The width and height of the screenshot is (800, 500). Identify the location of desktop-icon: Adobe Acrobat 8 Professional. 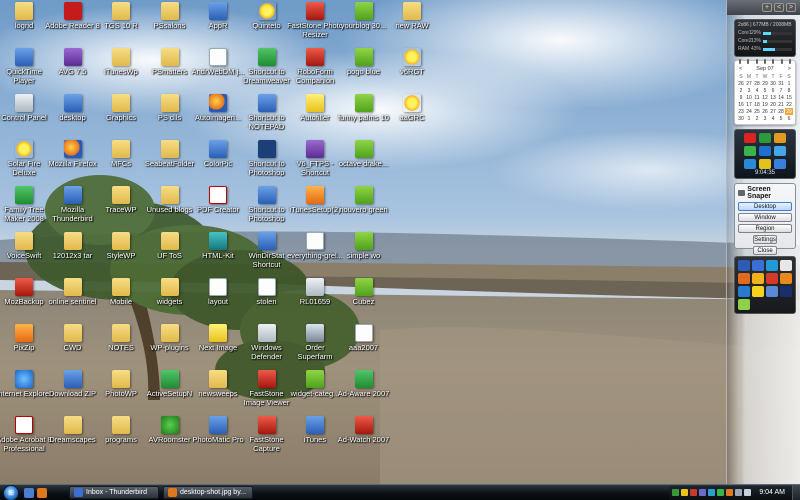
(26, 439).